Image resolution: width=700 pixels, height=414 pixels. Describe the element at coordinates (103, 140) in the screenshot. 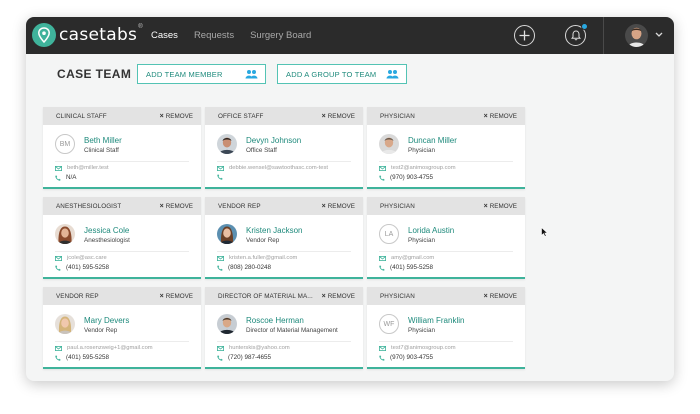

I see `member-name: Beth Miller` at that location.